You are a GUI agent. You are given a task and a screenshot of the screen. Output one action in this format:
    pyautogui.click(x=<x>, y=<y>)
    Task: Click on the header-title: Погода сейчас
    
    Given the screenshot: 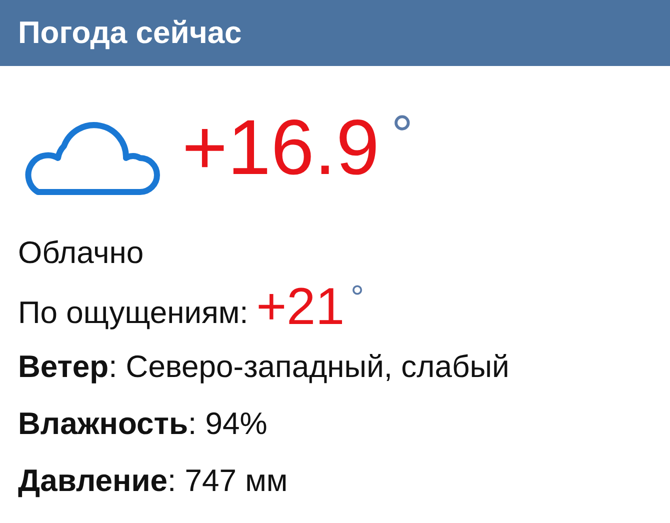 What is the action you would take?
    pyautogui.click(x=130, y=33)
    